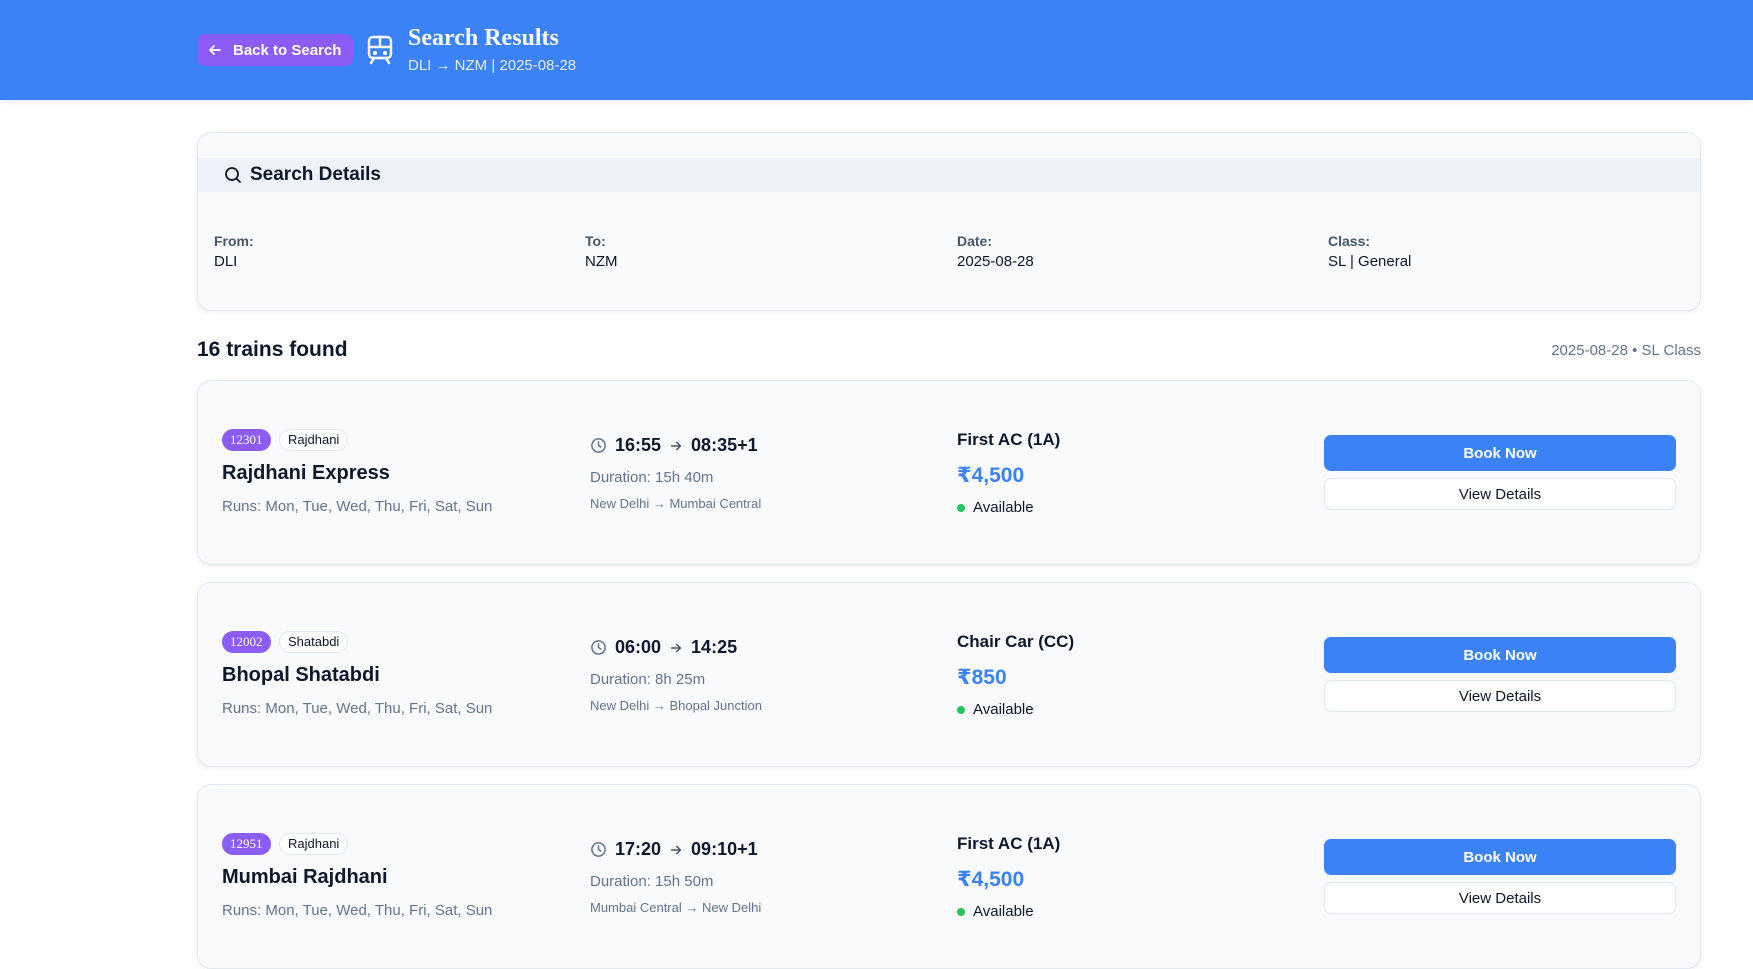 This screenshot has width=1753, height=969. What do you see at coordinates (215, 50) in the screenshot?
I see `arrow-left-icon` at bounding box center [215, 50].